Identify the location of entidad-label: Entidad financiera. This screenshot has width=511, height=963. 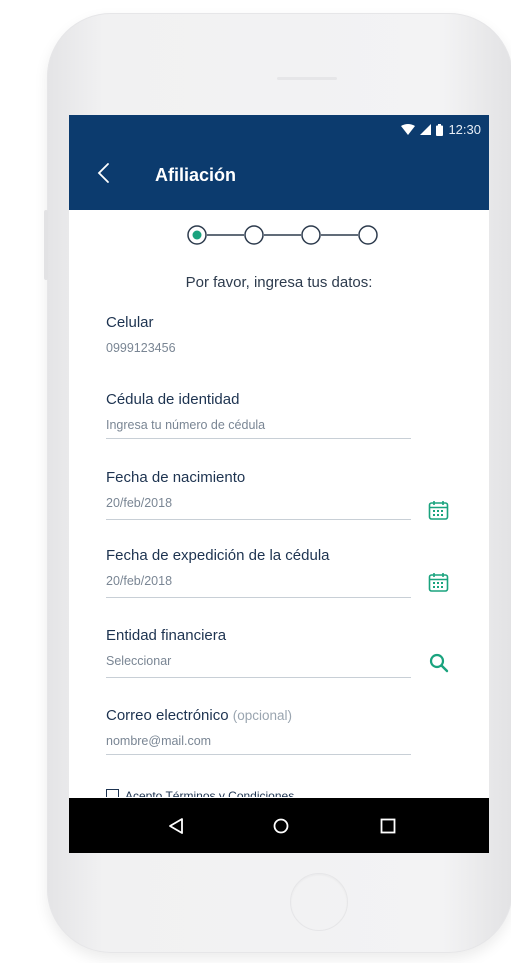
(166, 635).